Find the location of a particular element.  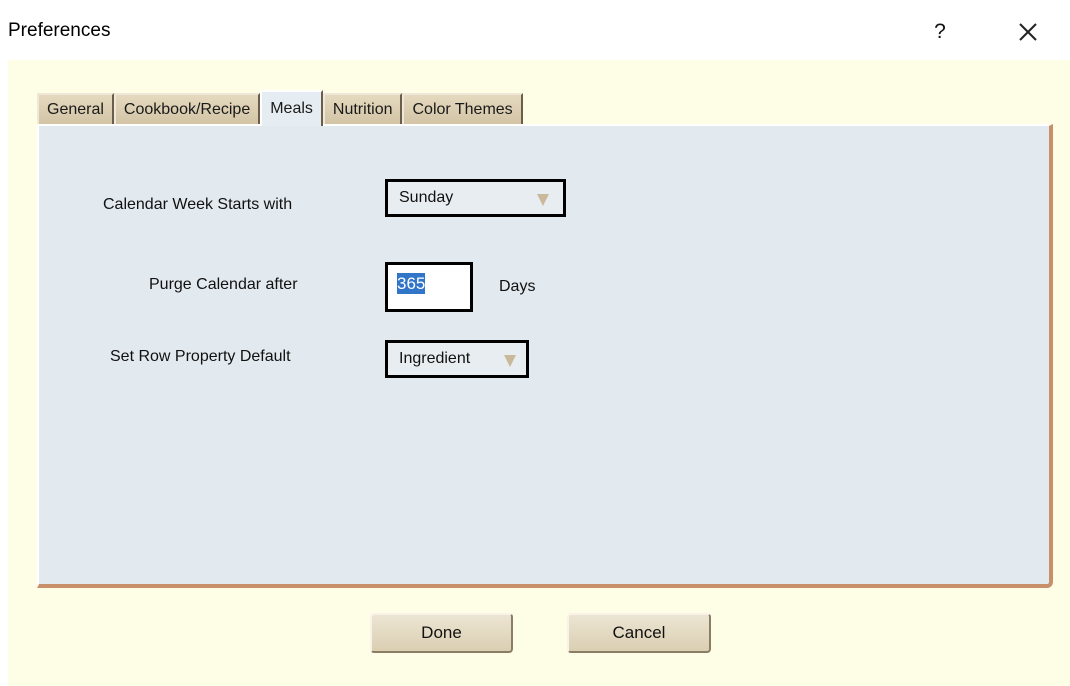

close-icon is located at coordinates (1027, 31).